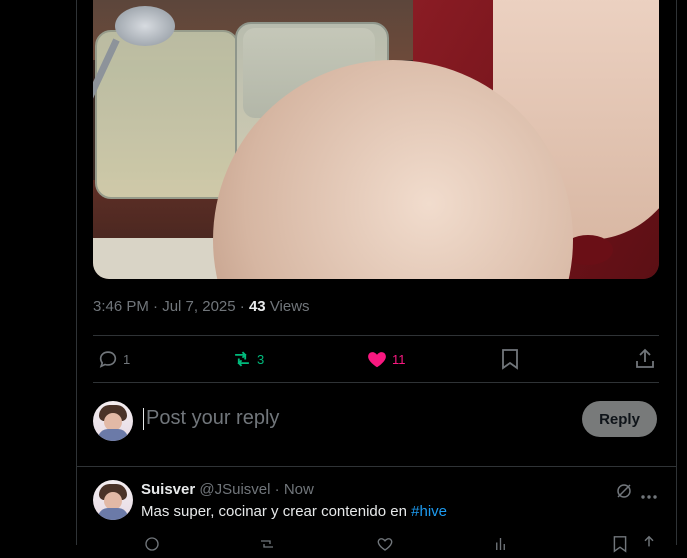 The width and height of the screenshot is (687, 558). What do you see at coordinates (649, 496) in the screenshot?
I see `more-icon` at bounding box center [649, 496].